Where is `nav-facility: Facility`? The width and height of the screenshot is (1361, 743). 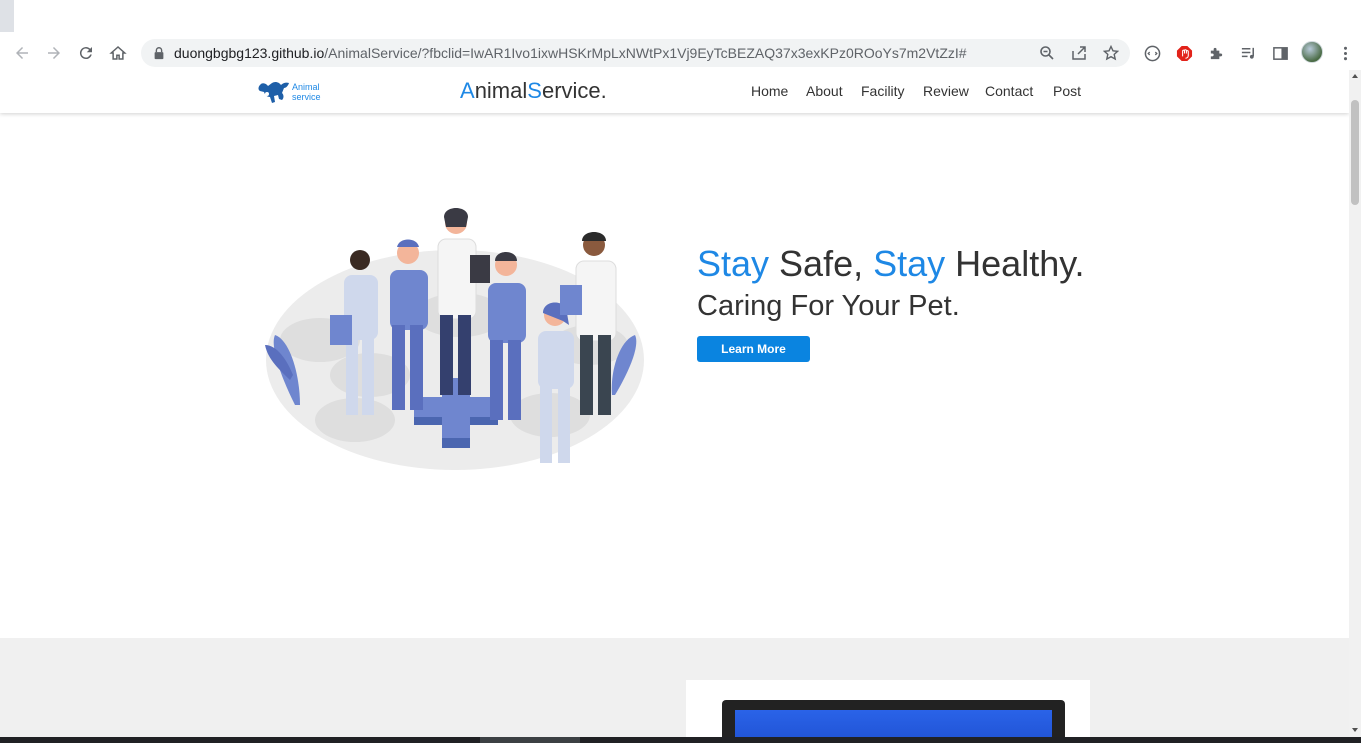 nav-facility: Facility is located at coordinates (883, 91).